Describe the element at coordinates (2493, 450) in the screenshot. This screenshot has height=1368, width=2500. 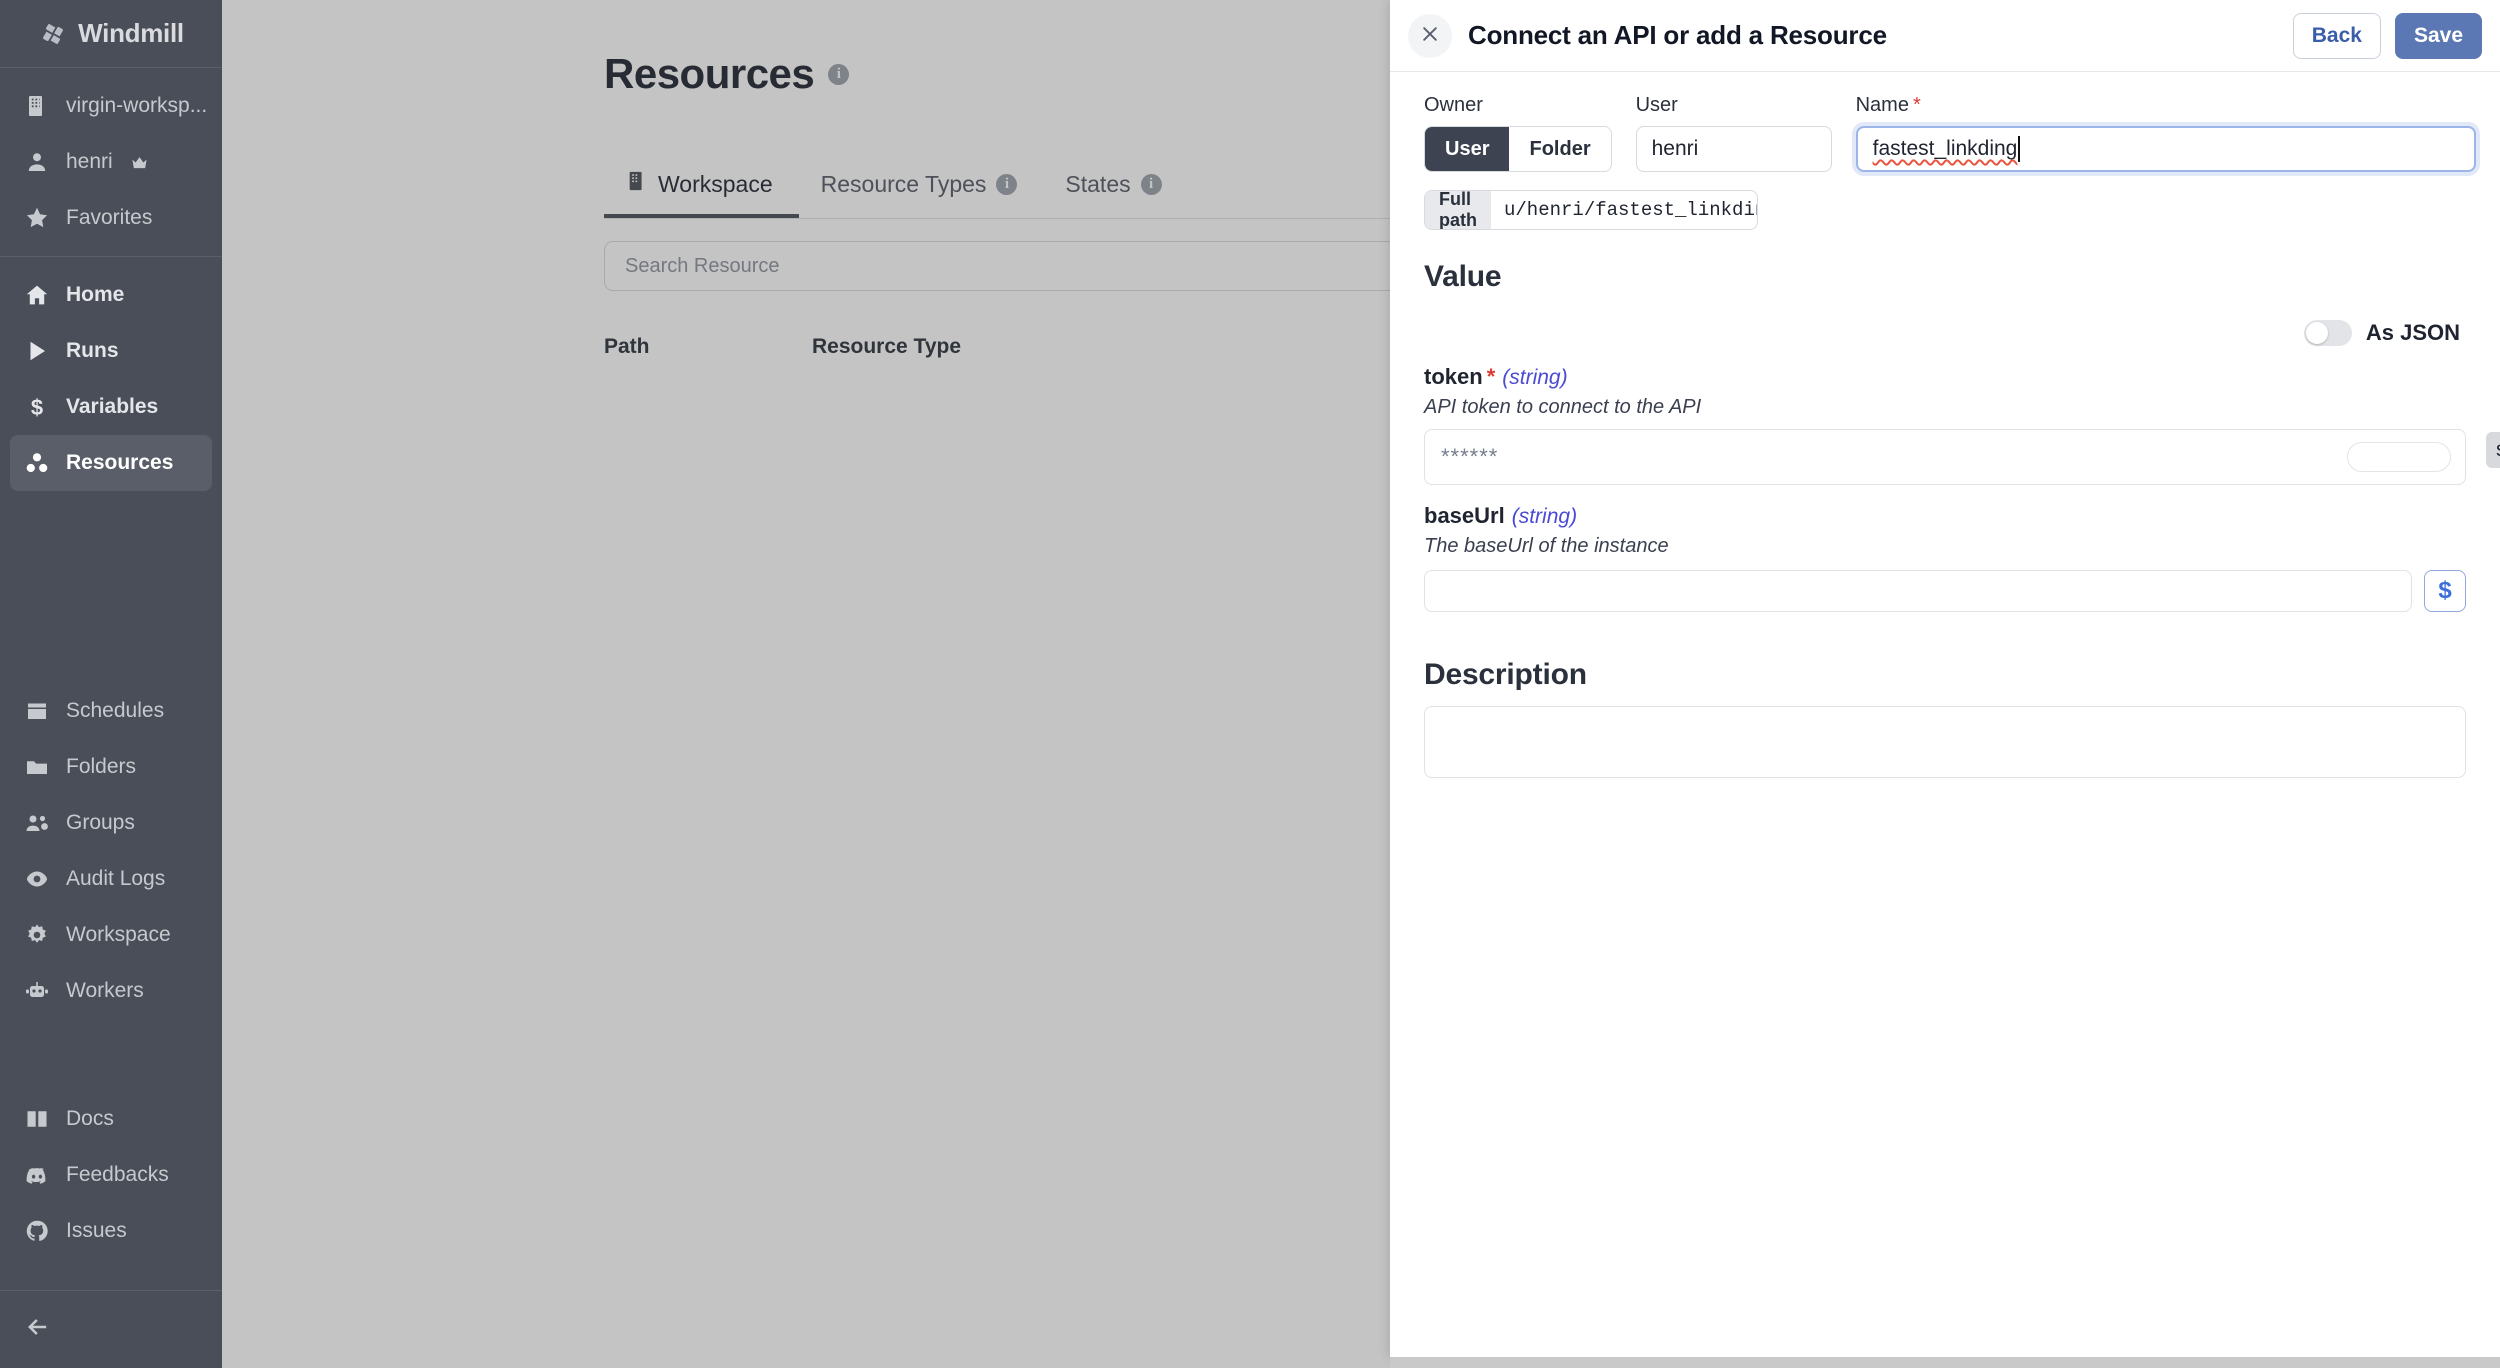
I see `token-show-tooltip: show` at that location.